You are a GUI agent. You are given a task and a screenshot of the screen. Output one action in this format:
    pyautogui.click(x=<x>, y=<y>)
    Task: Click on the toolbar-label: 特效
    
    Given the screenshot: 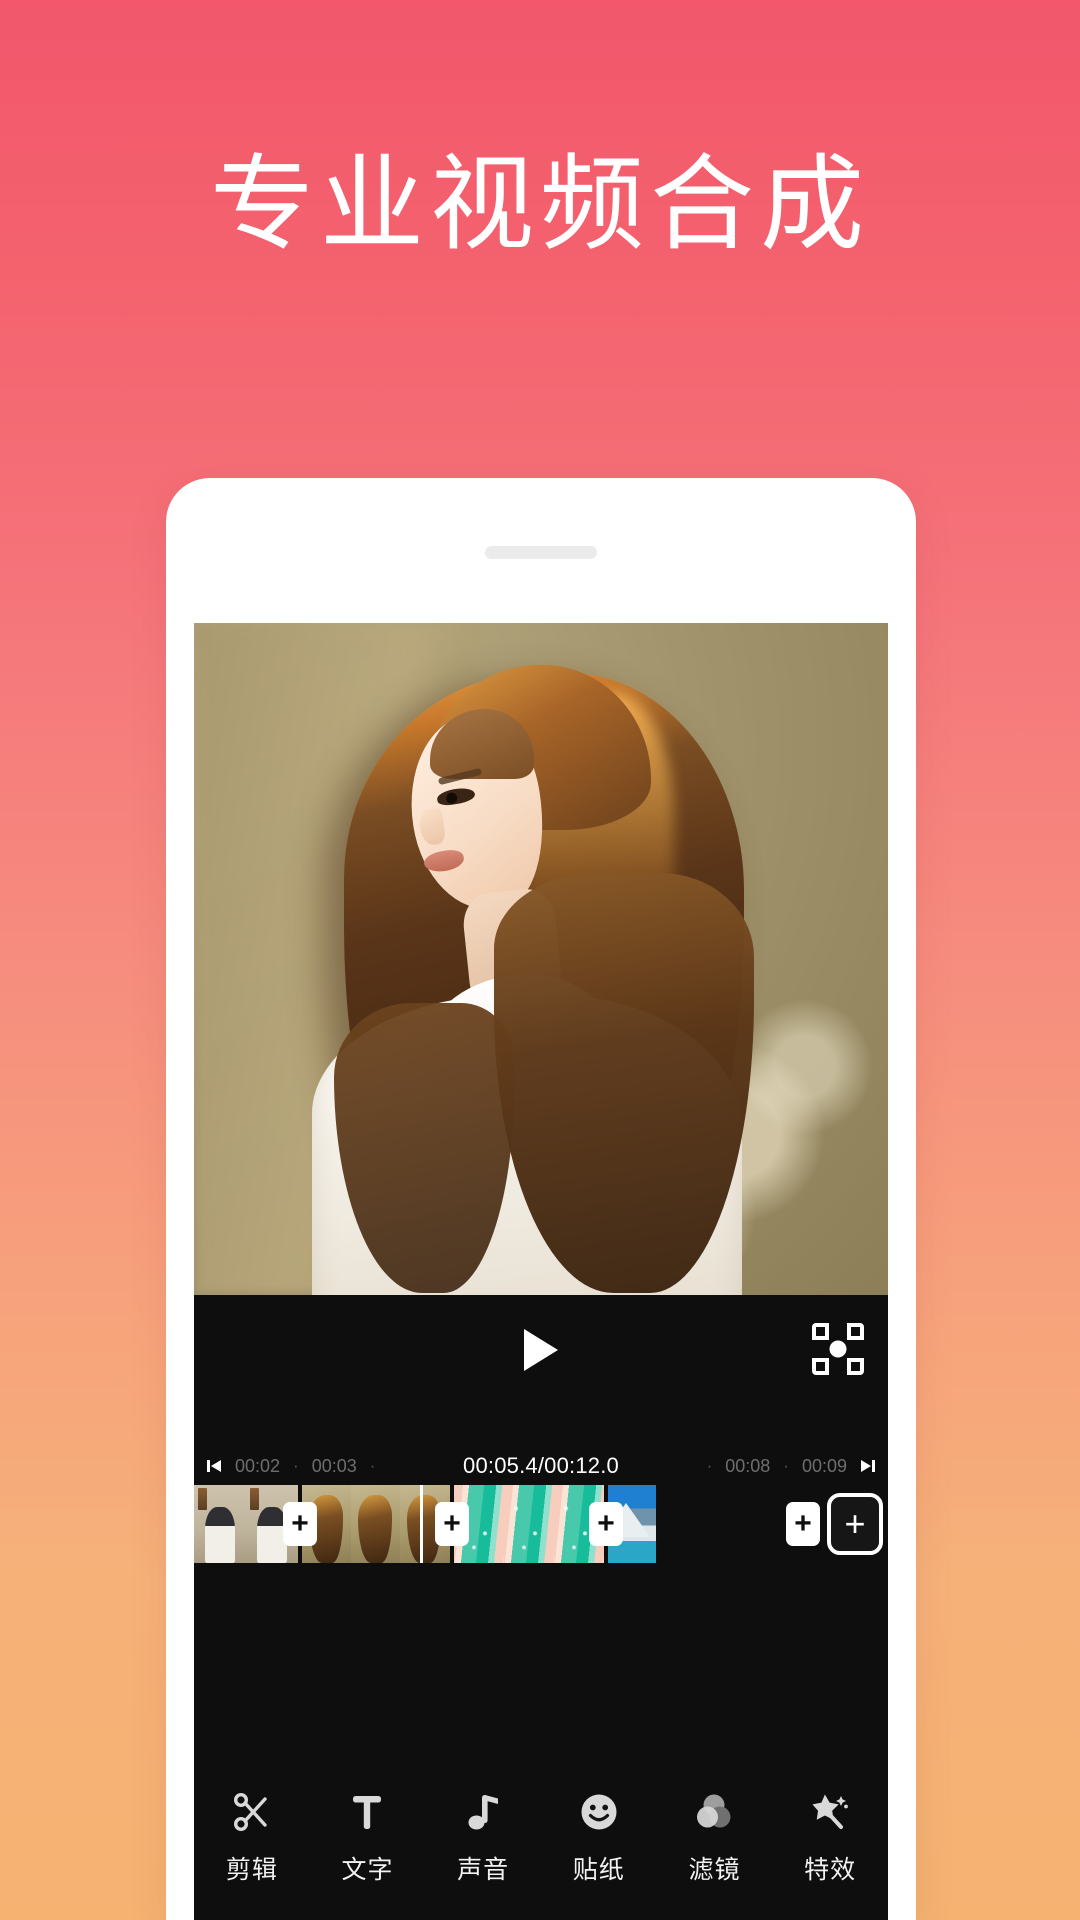 What is the action you would take?
    pyautogui.click(x=830, y=1869)
    